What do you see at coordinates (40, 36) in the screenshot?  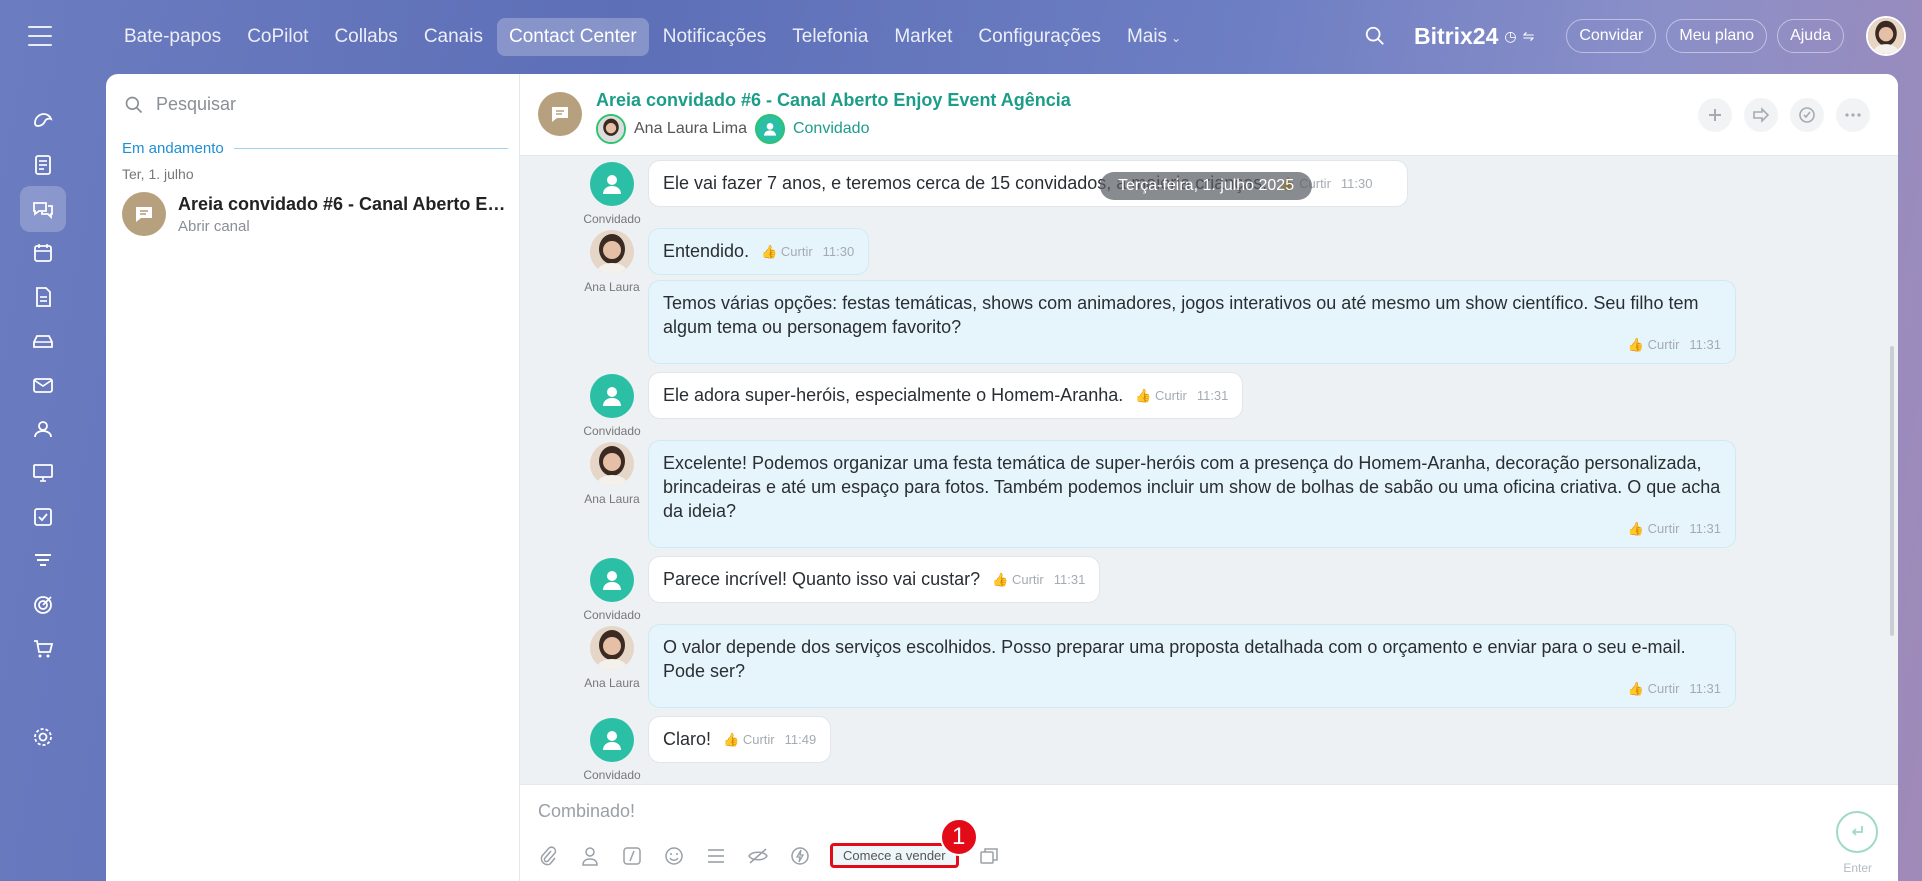 I see `menu-icon` at bounding box center [40, 36].